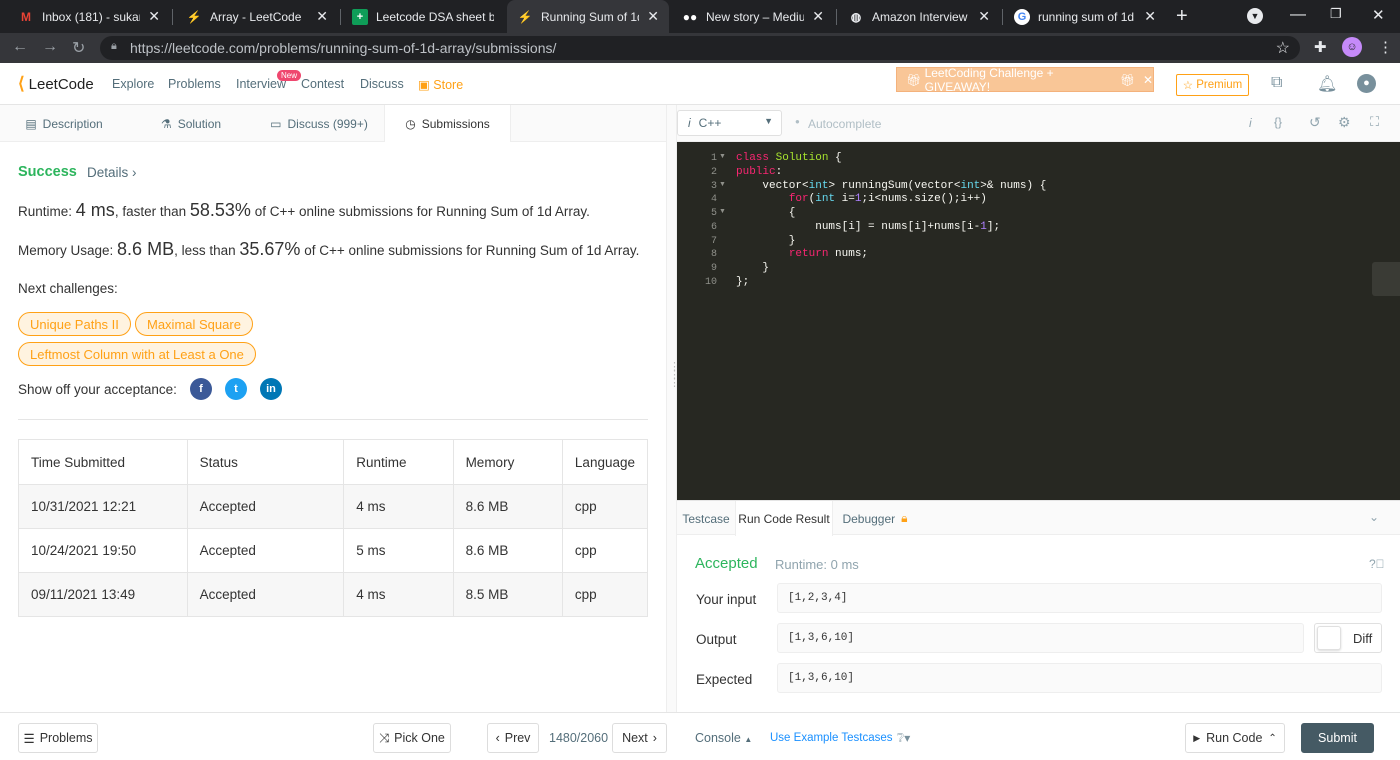  I want to click on braces-icon: {}, so click(1278, 122).